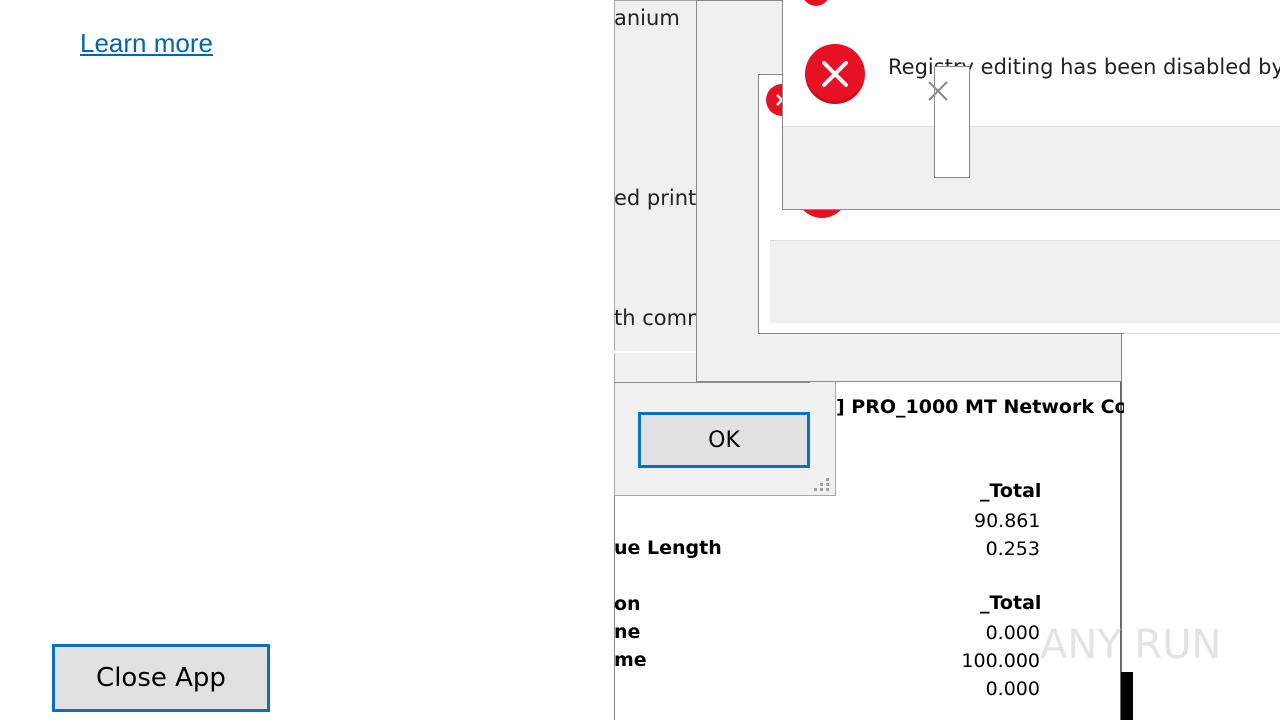  What do you see at coordinates (712, 382) in the screenshot?
I see `dialog-inner-frame` at bounding box center [712, 382].